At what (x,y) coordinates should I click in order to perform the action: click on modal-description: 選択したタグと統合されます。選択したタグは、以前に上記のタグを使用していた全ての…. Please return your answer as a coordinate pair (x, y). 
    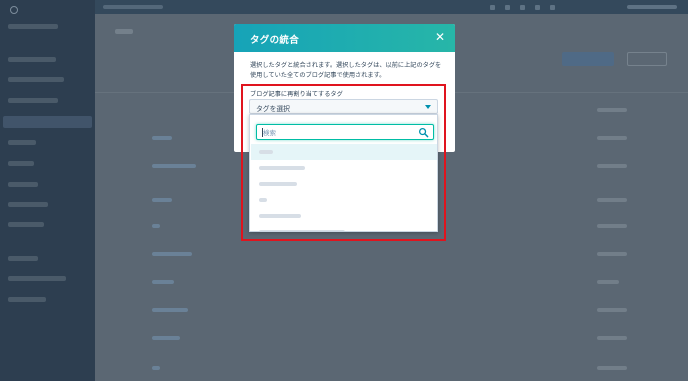
    Looking at the image, I should click on (346, 70).